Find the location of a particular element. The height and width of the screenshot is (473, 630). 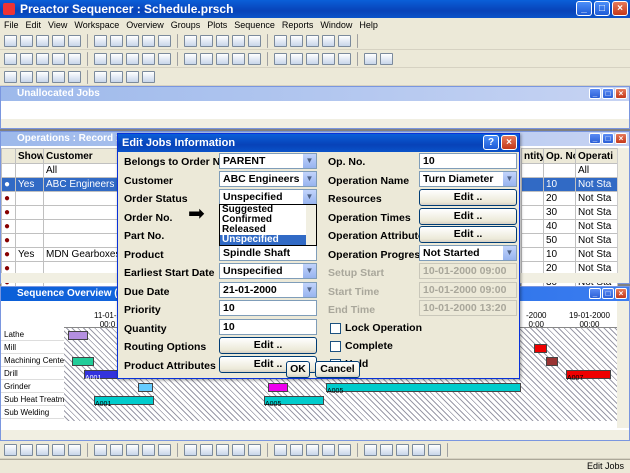

op-no-cell: 50 is located at coordinates (559, 240).